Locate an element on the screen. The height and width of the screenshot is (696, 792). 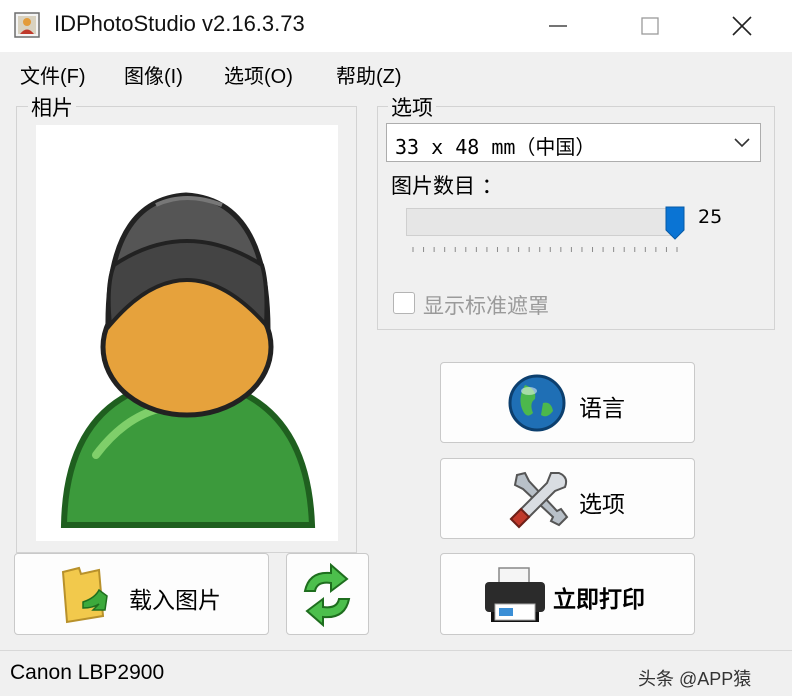
refresh-icon is located at coordinates (327, 595).